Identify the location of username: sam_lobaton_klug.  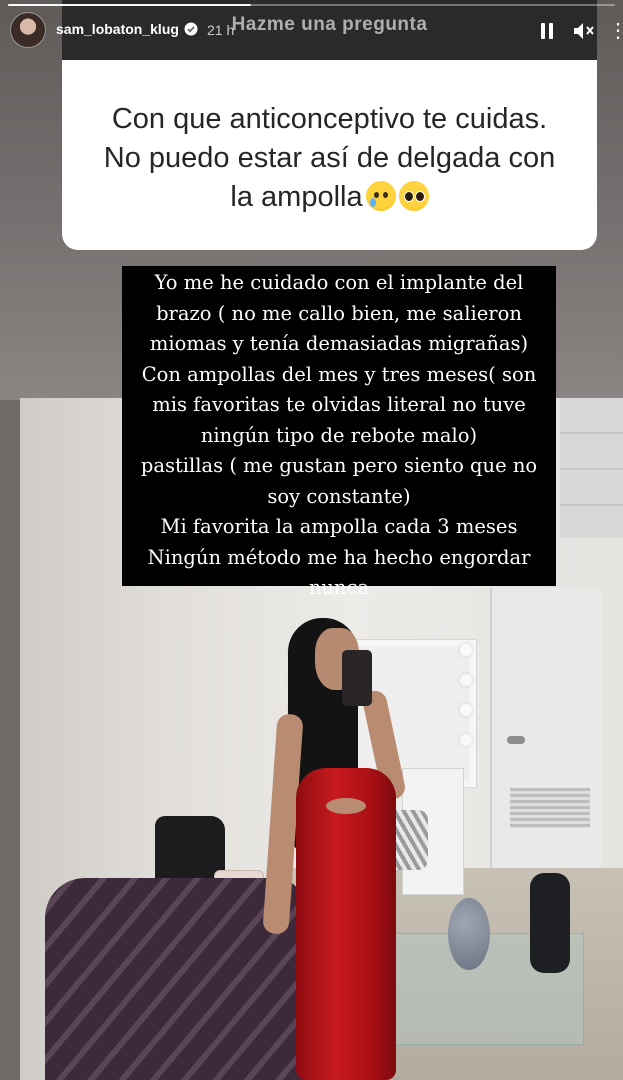
(117, 29).